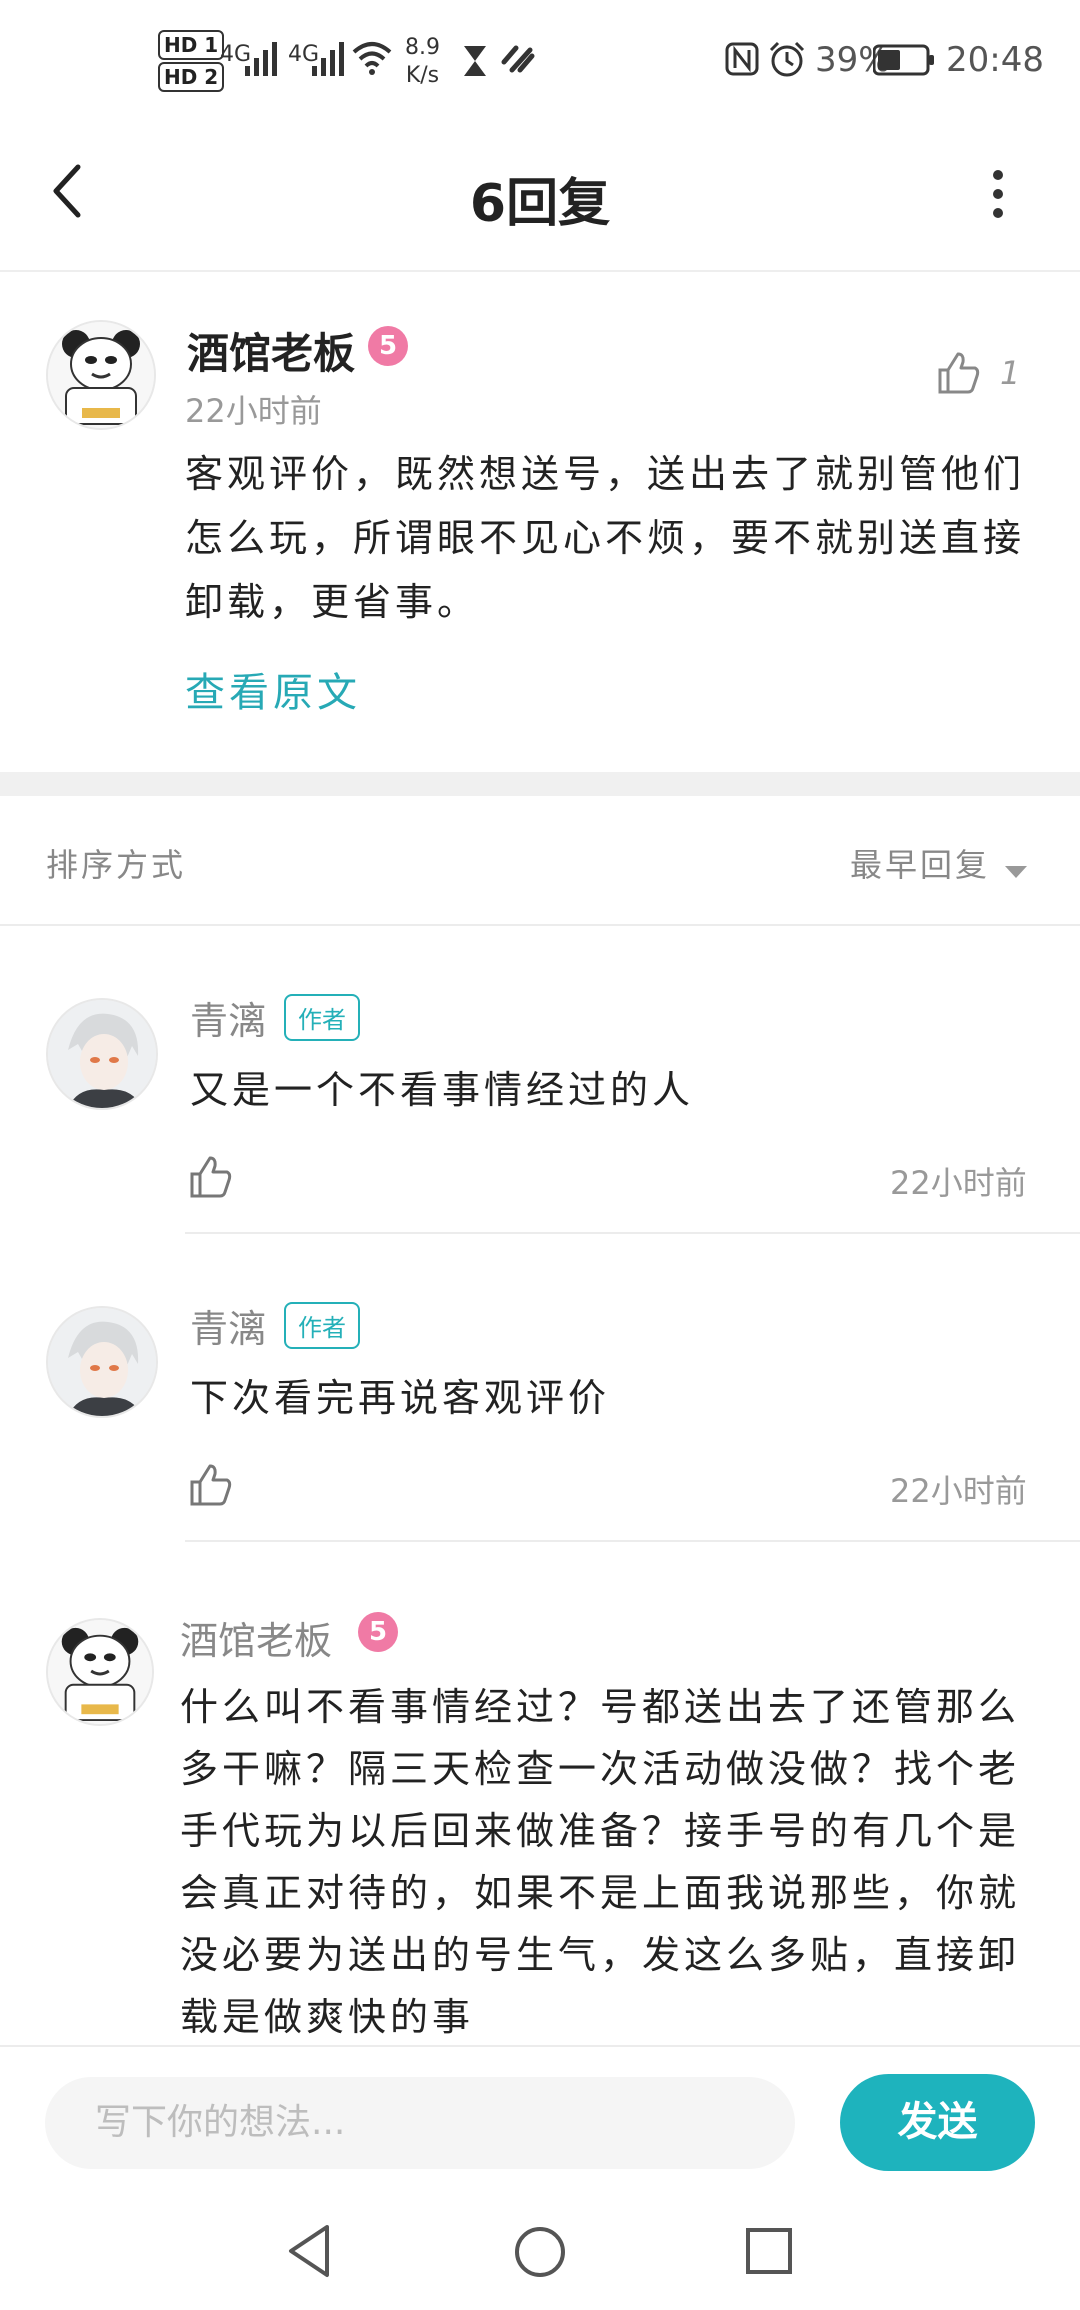 This screenshot has height=2310, width=1080. Describe the element at coordinates (742, 59) in the screenshot. I see `nfc-icon` at that location.